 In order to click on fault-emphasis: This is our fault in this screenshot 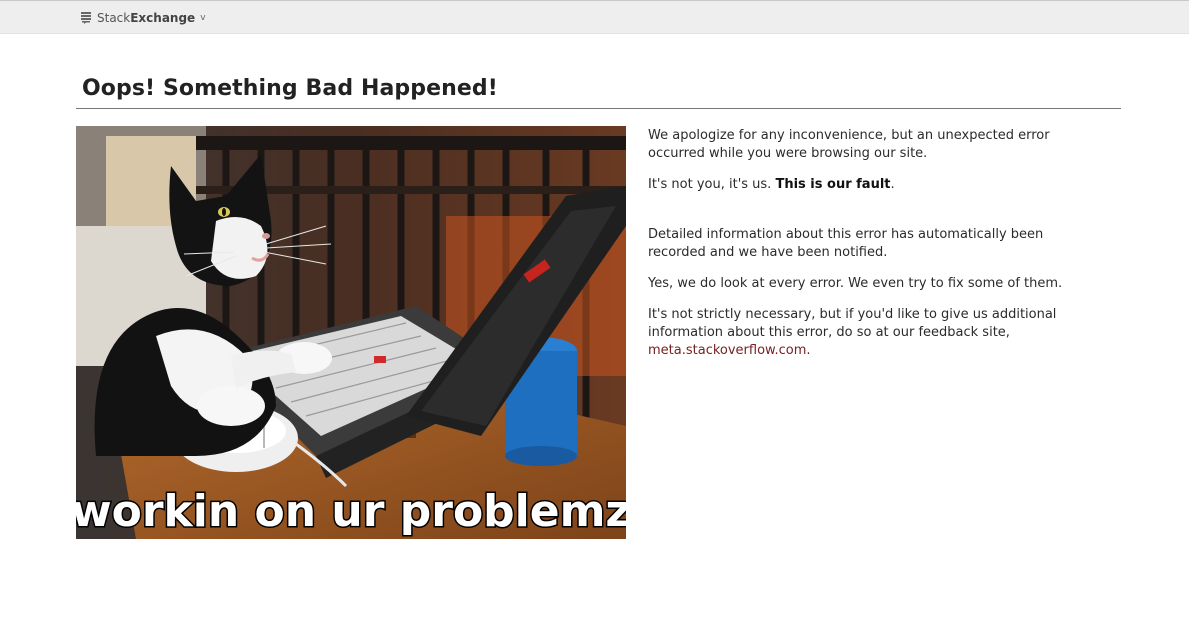, I will do `click(833, 184)`.